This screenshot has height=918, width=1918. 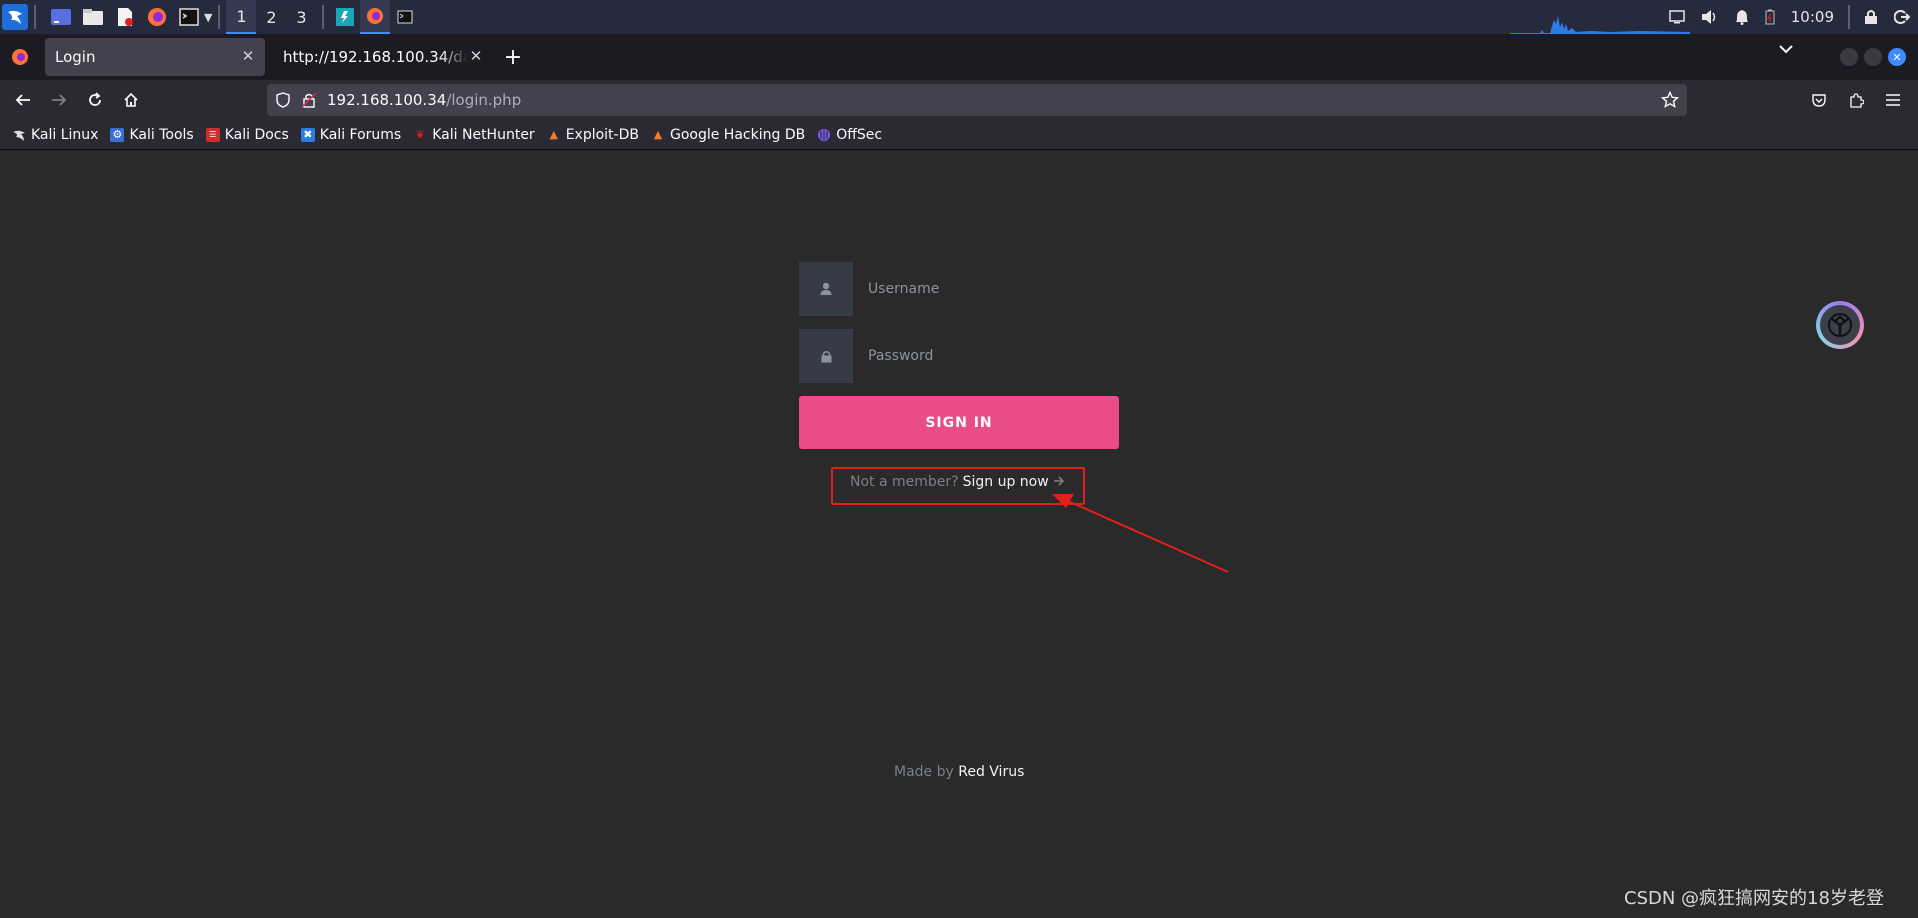 What do you see at coordinates (283, 100) in the screenshot?
I see `tracking-protection-shield-icon` at bounding box center [283, 100].